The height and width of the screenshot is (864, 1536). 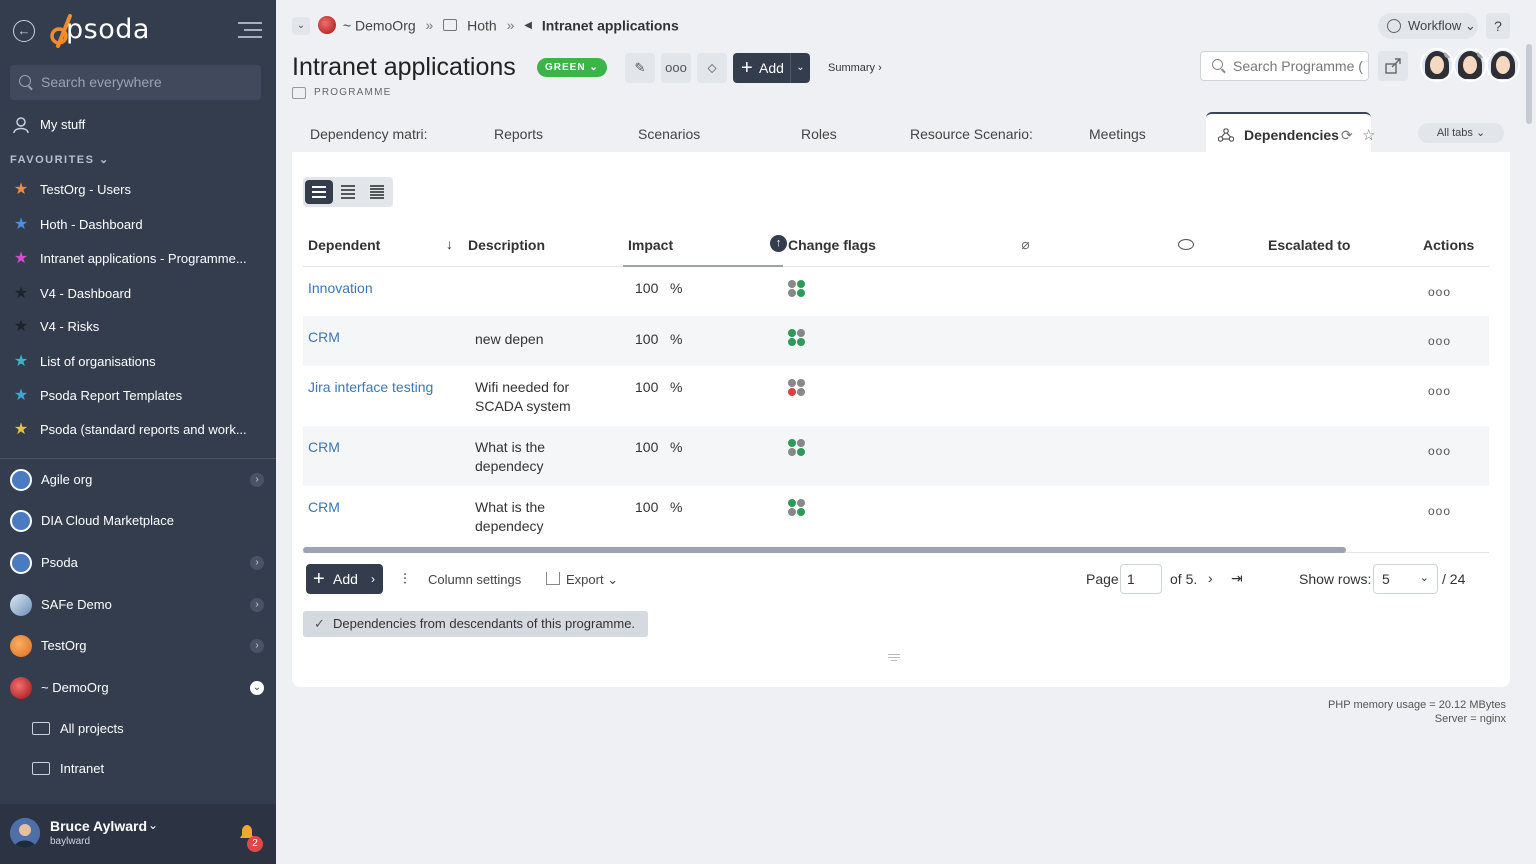 What do you see at coordinates (138, 362) in the screenshot?
I see `favourite-item: ★ List of organisations` at bounding box center [138, 362].